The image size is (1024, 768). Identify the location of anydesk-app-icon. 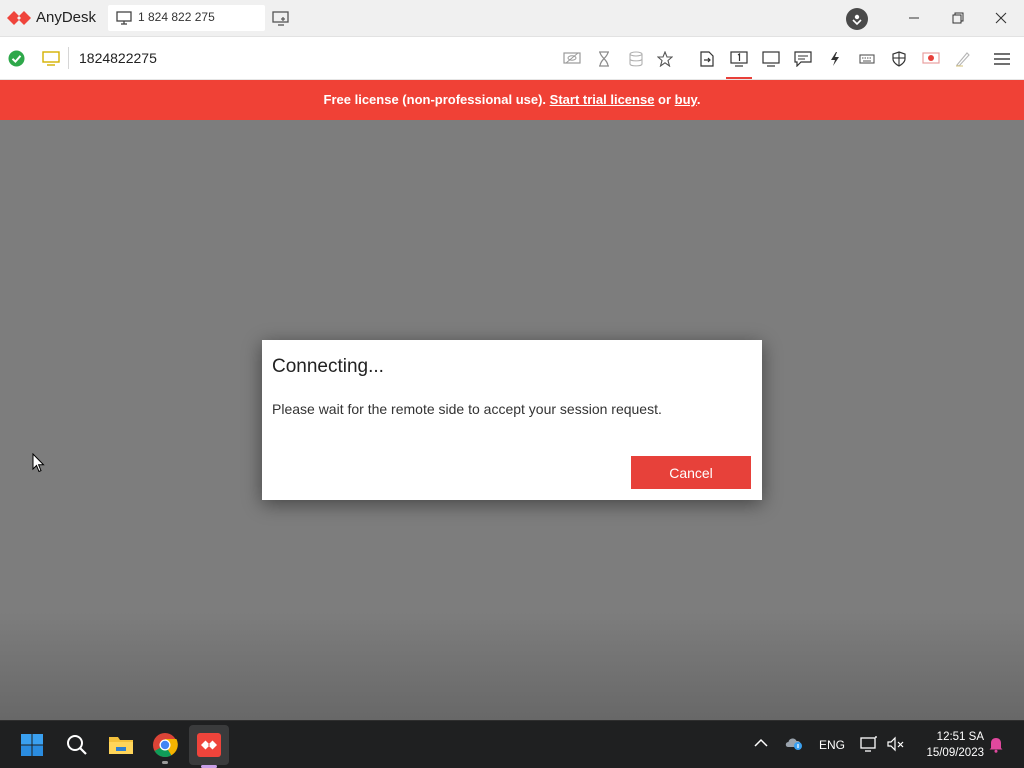
(209, 745).